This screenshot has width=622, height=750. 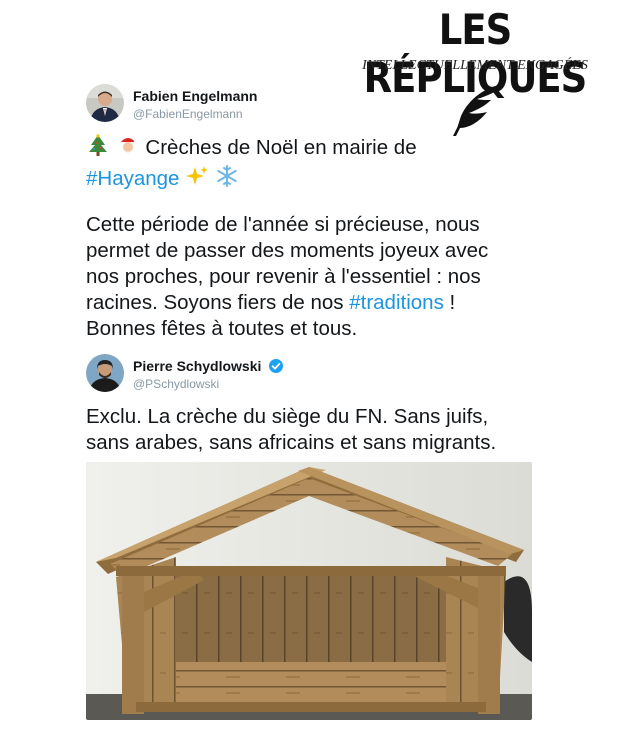 What do you see at coordinates (98, 148) in the screenshot?
I see `christmas-tree-icon` at bounding box center [98, 148].